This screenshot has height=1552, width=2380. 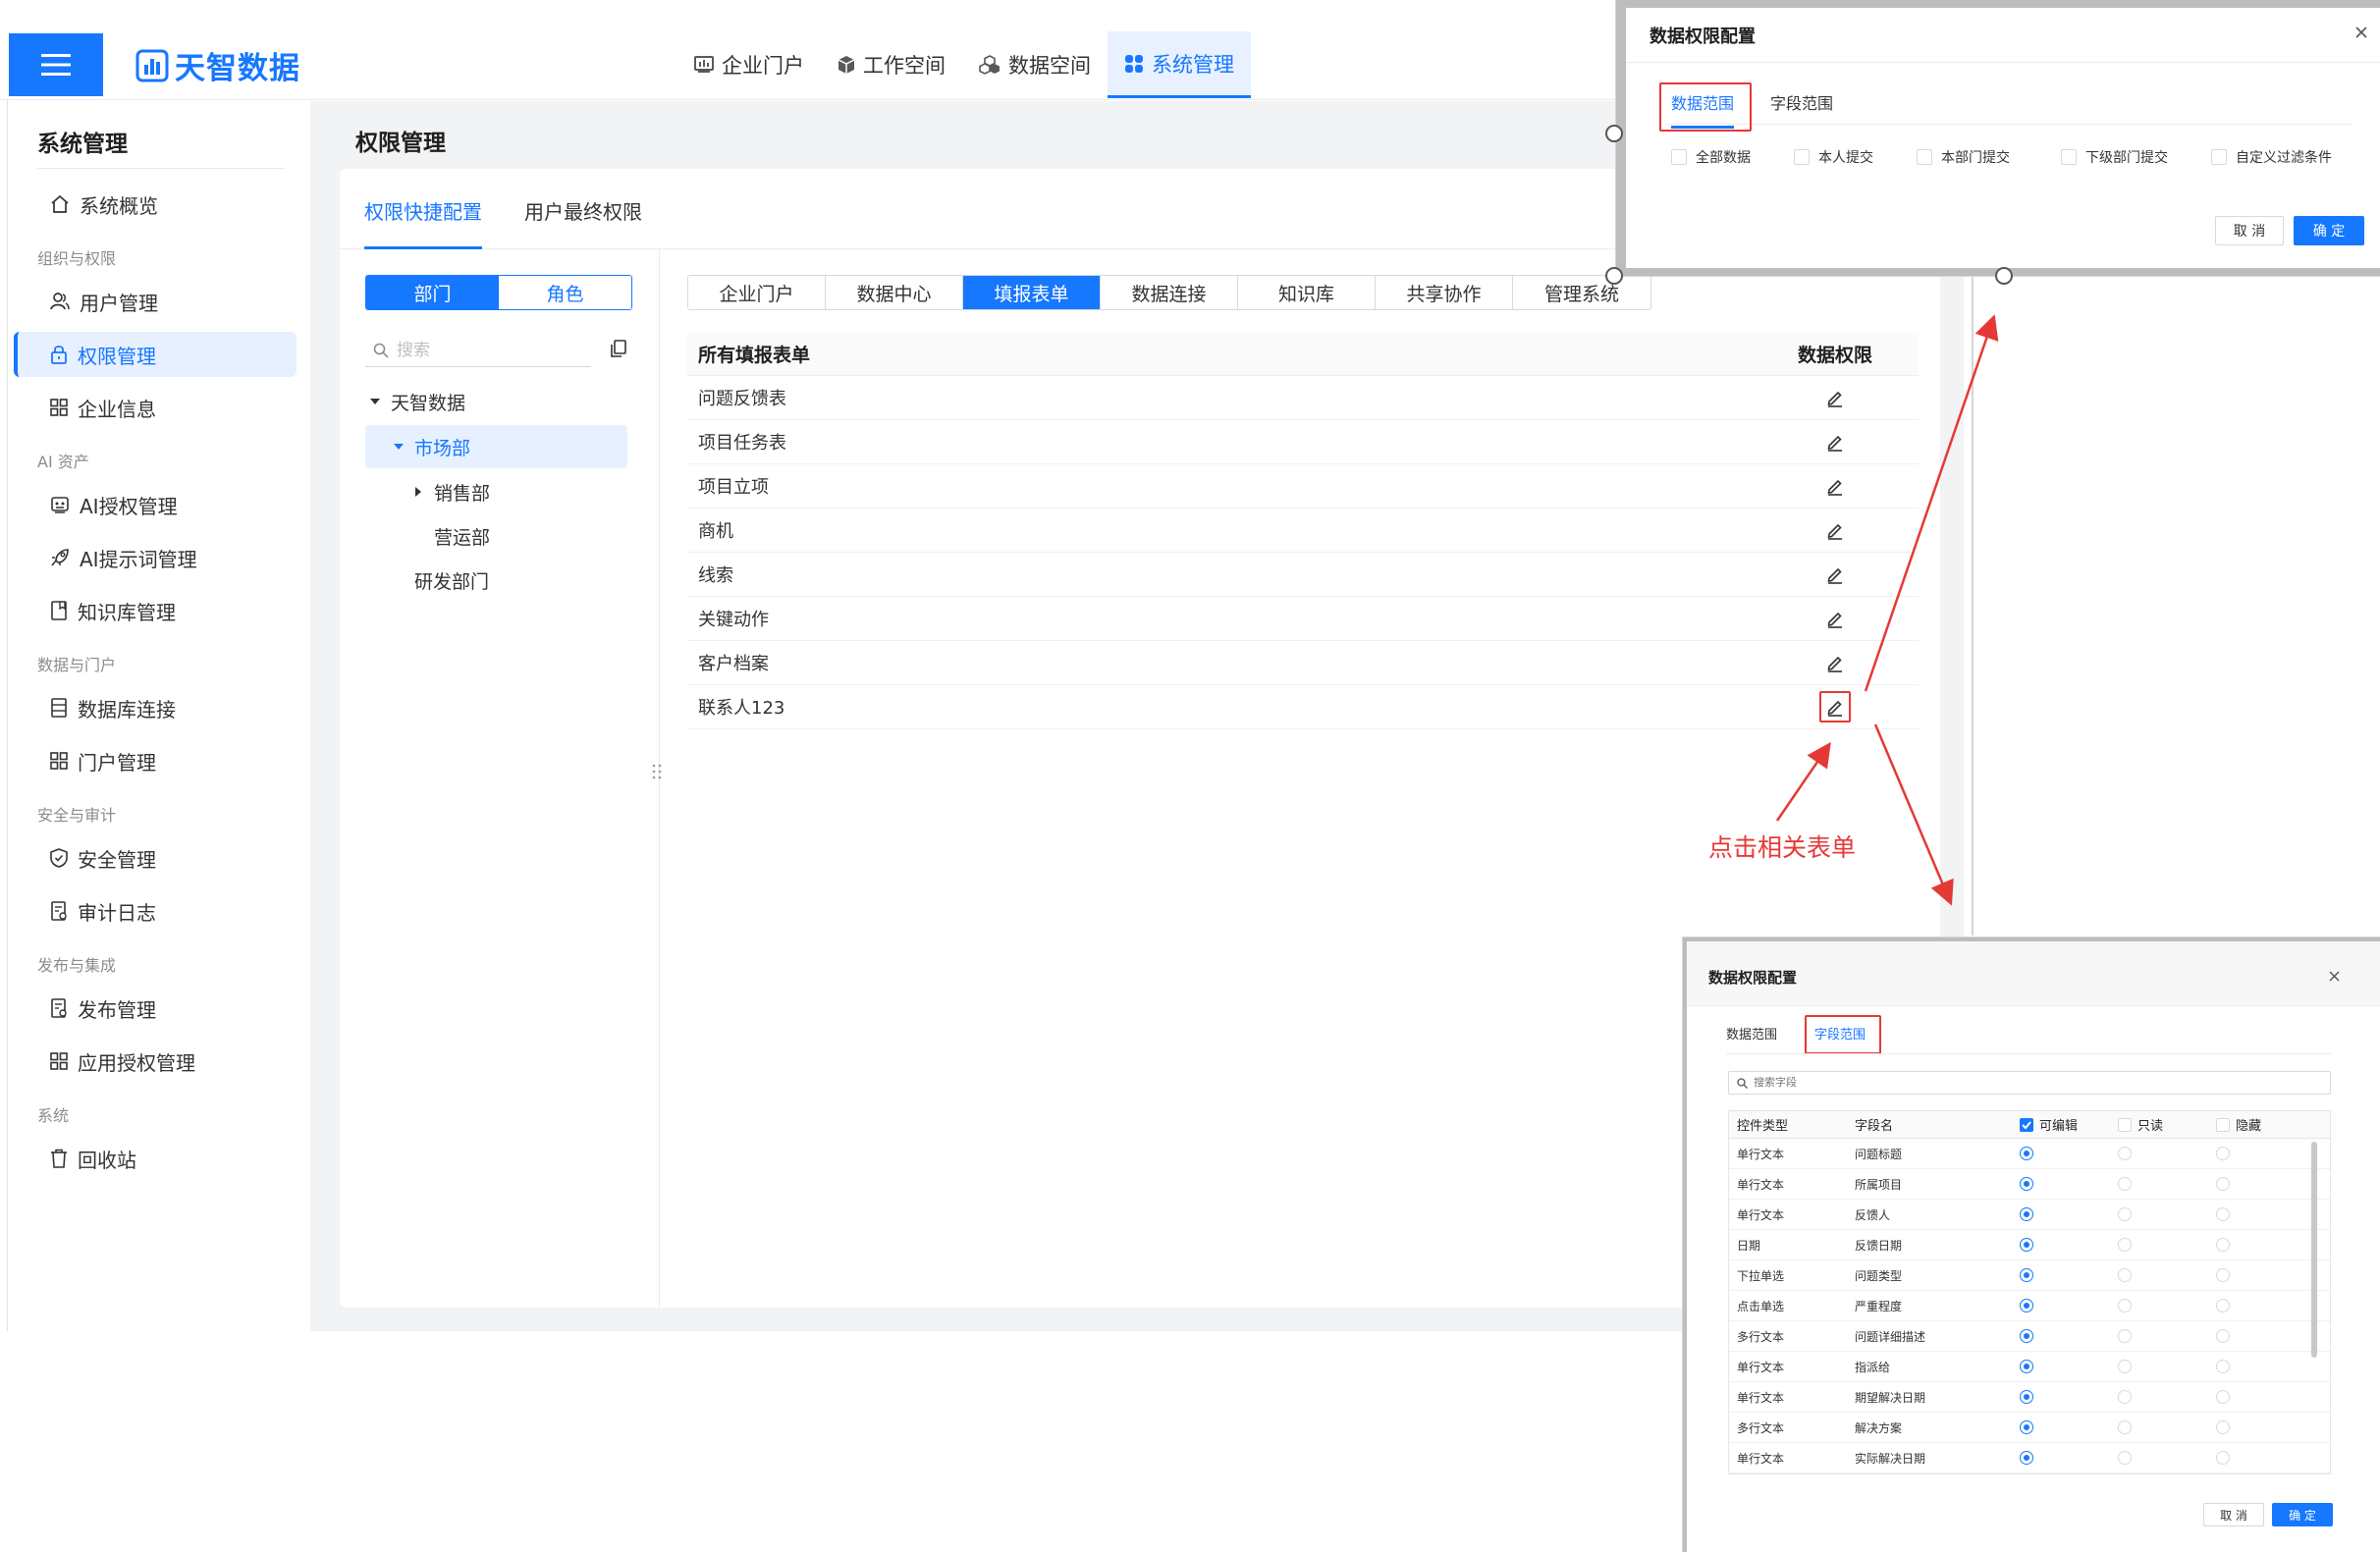 I want to click on tab-quick-config: 权限快捷配置, so click(x=423, y=222).